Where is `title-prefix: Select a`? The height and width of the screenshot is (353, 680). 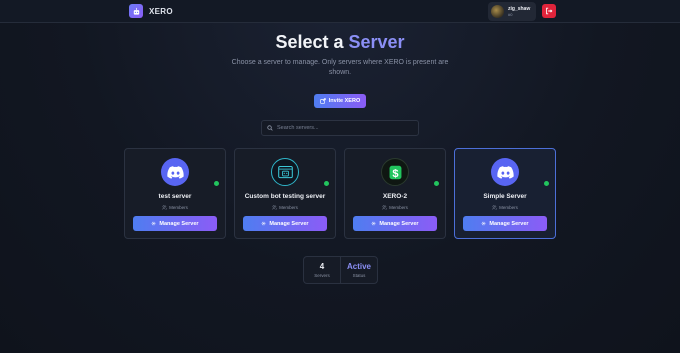 title-prefix: Select a is located at coordinates (309, 42).